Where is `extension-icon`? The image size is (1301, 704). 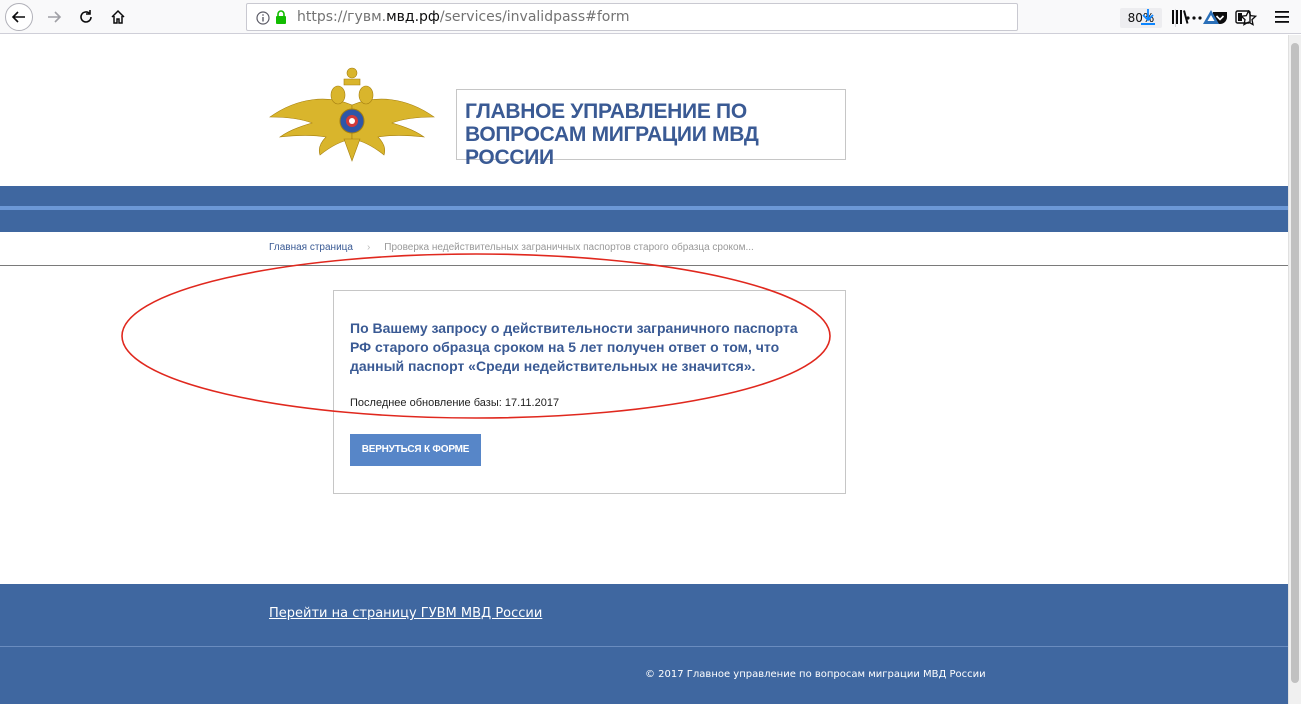 extension-icon is located at coordinates (1211, 17).